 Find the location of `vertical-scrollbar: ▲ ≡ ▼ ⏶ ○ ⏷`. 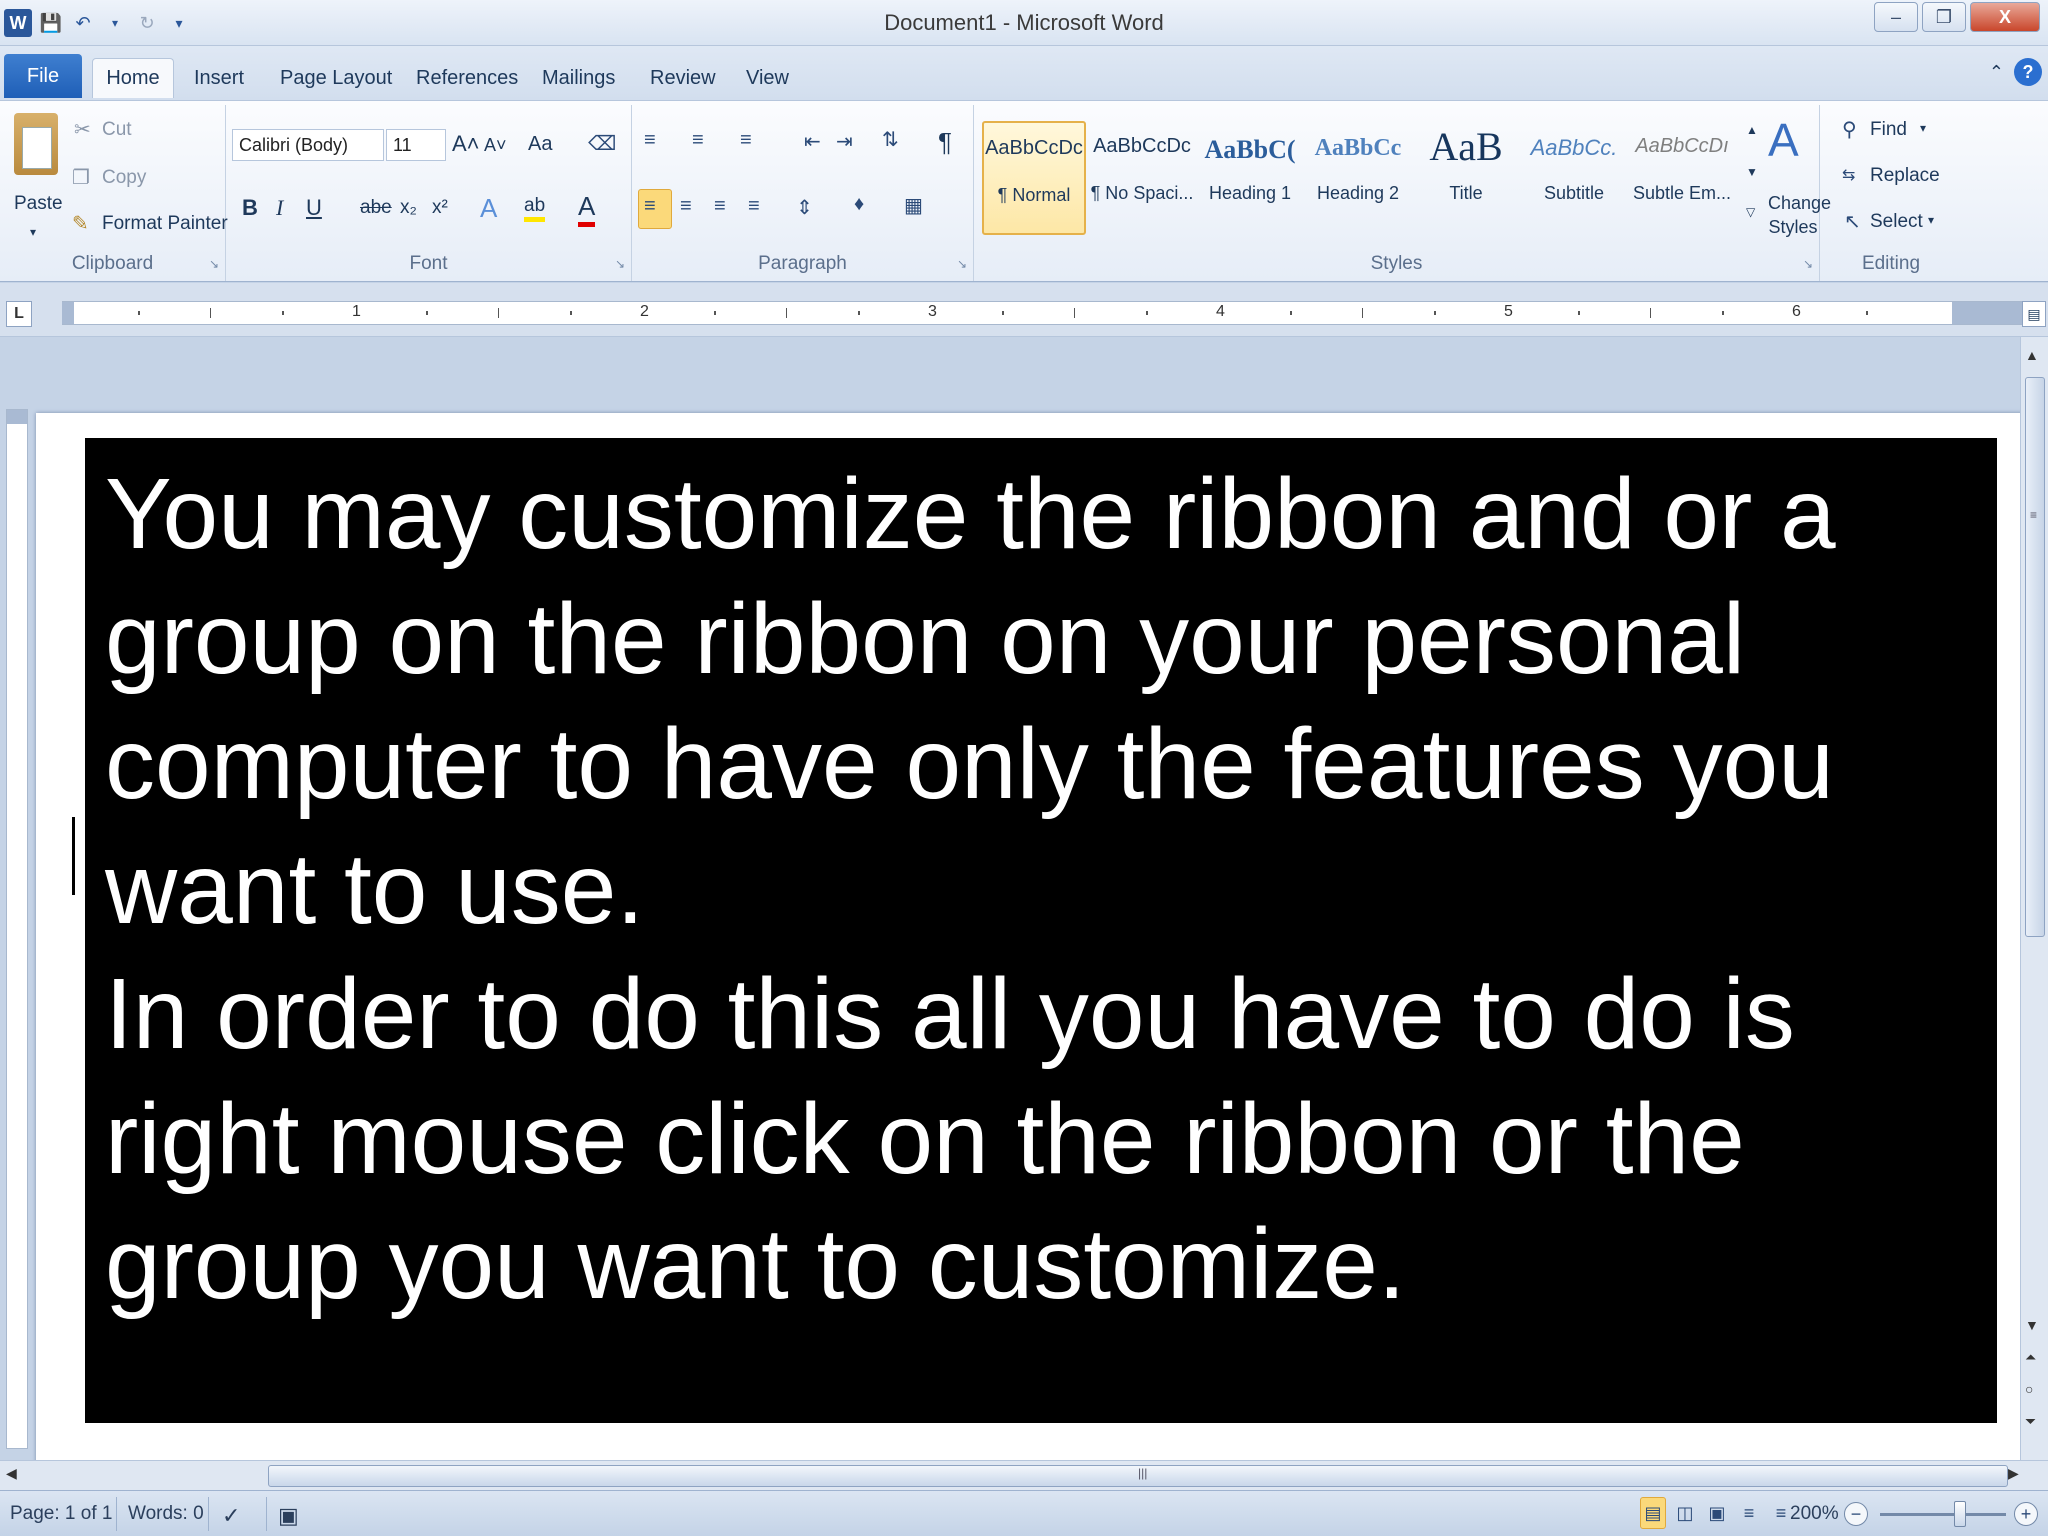

vertical-scrollbar: ▲ ≡ ▼ ⏶ ○ ⏷ is located at coordinates (2034, 898).